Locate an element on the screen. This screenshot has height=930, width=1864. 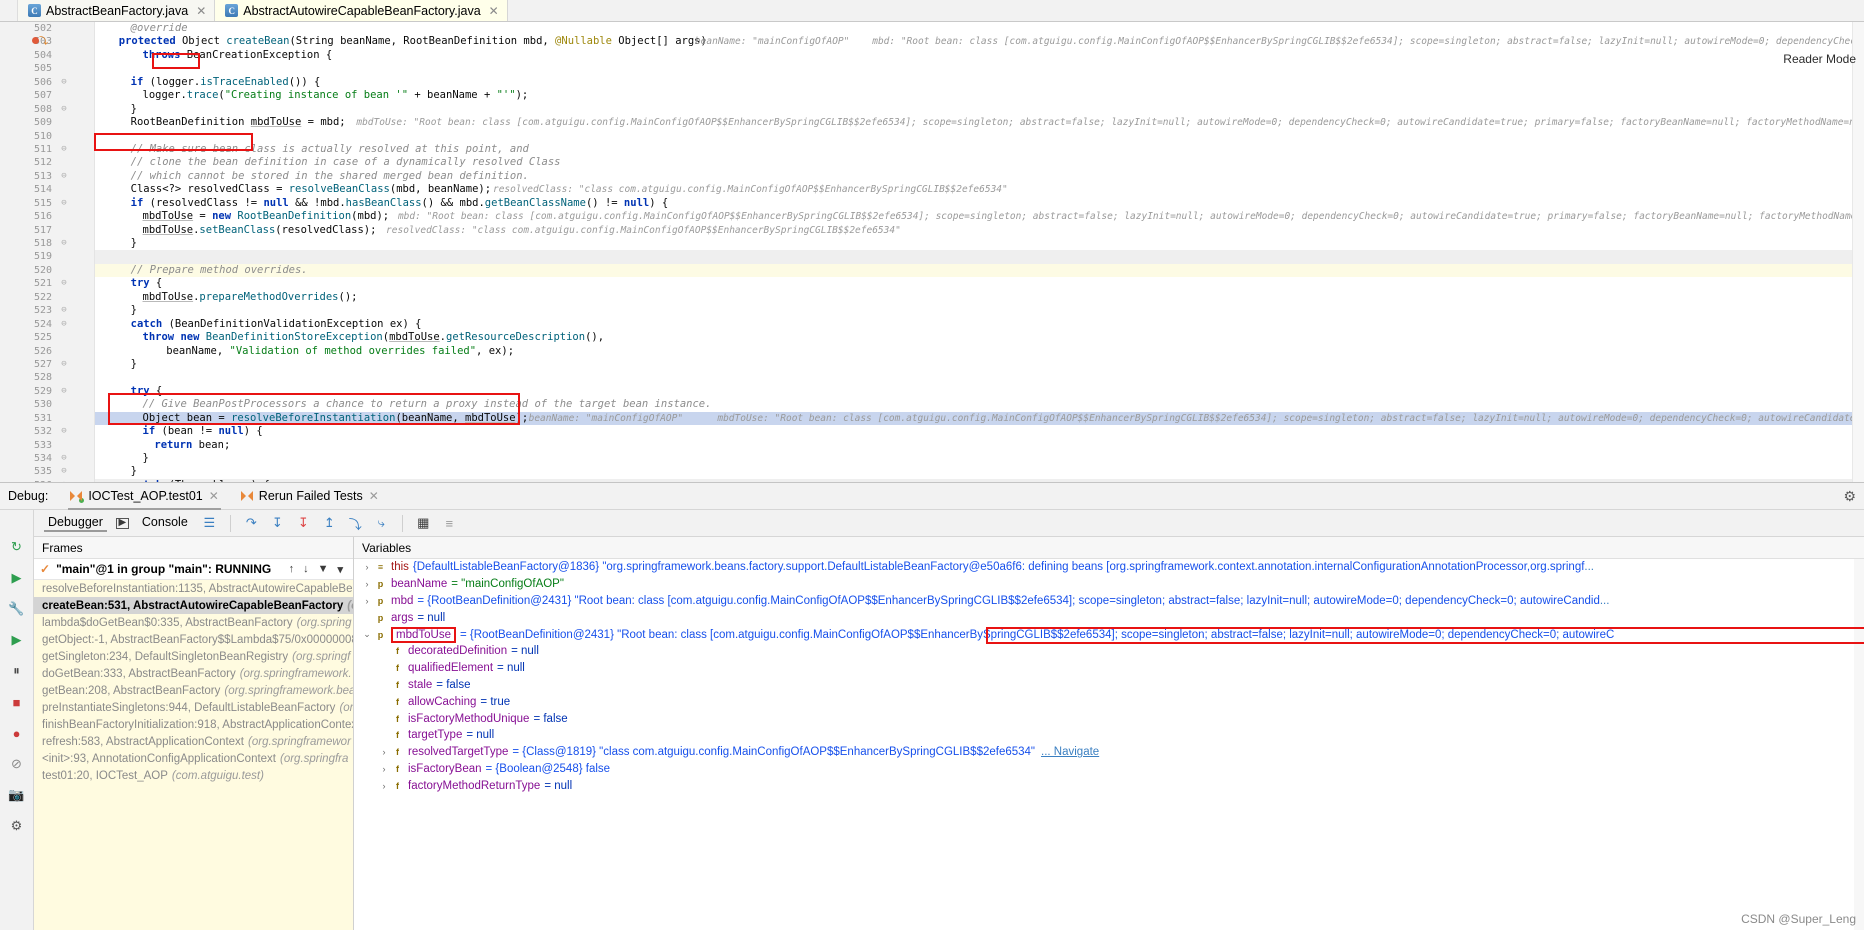
variable-row: › f isFactoryBean = {Boolean@2548} false is located at coordinates (1109, 769).